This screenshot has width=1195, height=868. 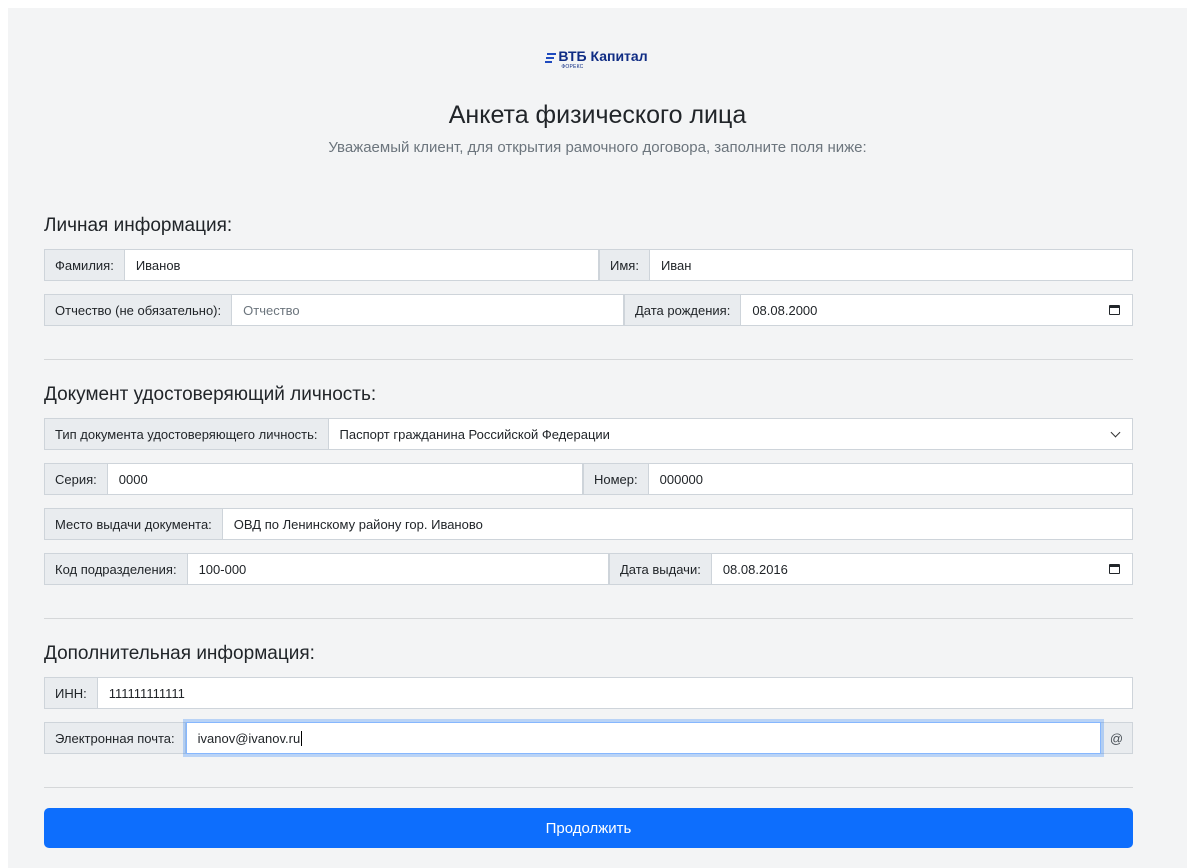 What do you see at coordinates (785, 310) in the screenshot?
I see `birthdate-value: 08.08.2000` at bounding box center [785, 310].